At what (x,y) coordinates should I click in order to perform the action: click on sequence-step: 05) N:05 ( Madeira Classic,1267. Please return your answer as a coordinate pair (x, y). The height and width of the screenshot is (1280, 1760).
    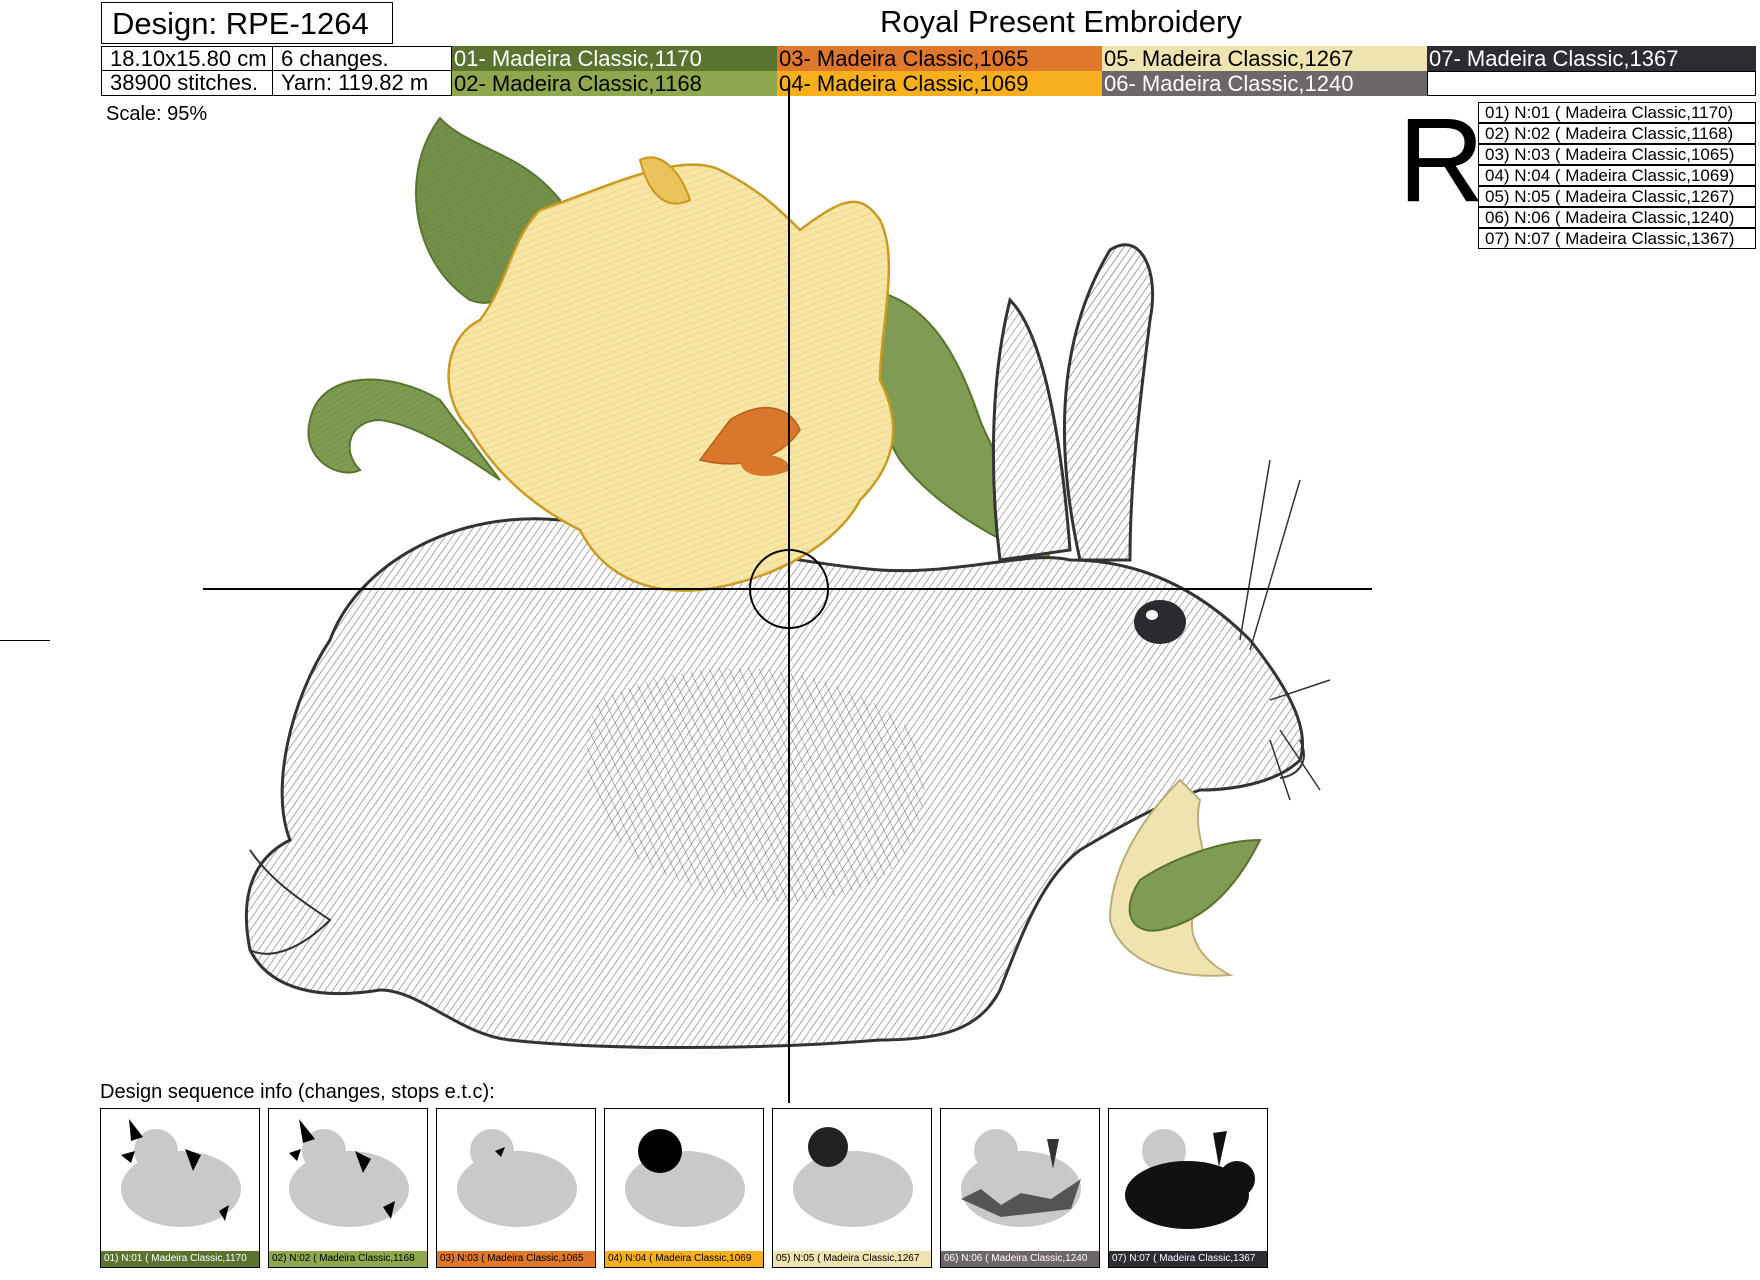
    Looking at the image, I should click on (852, 1188).